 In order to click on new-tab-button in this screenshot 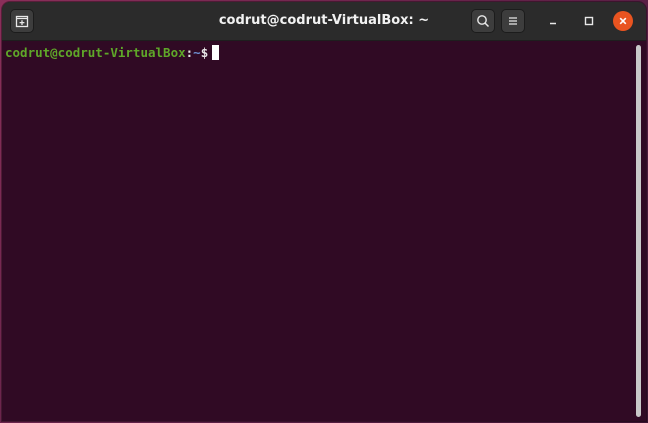, I will do `click(22, 21)`.